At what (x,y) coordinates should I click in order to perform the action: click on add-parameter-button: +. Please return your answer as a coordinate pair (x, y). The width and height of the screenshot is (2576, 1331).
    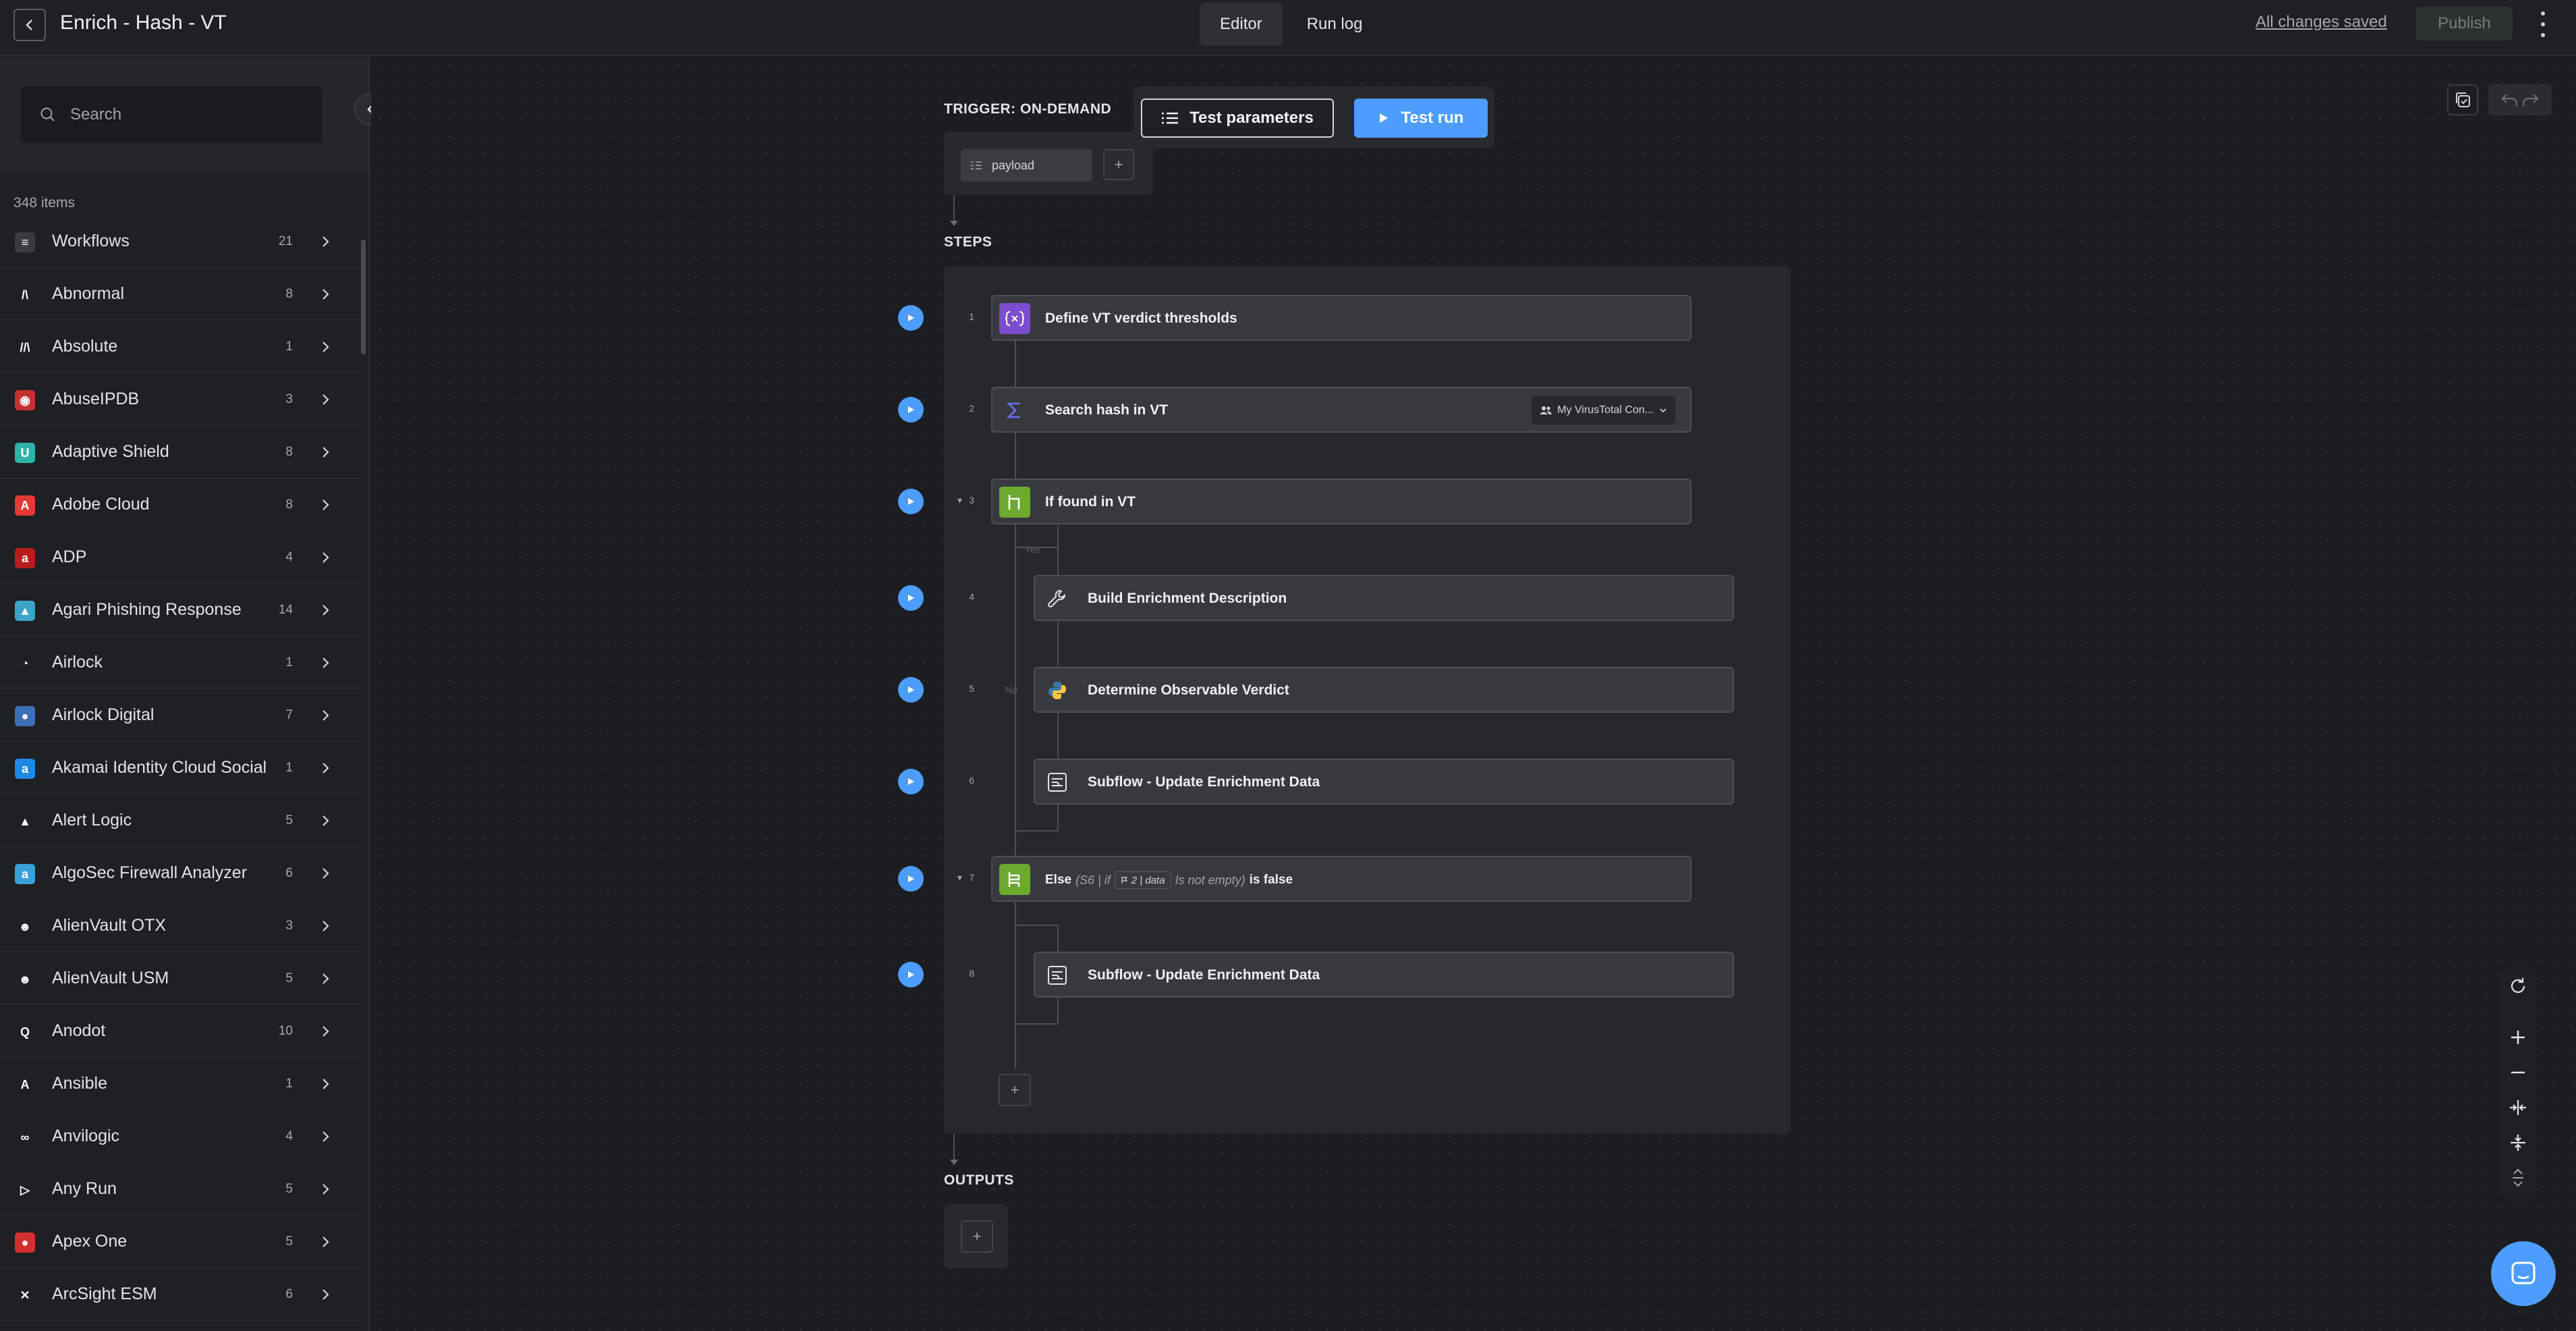
    Looking at the image, I should click on (1118, 164).